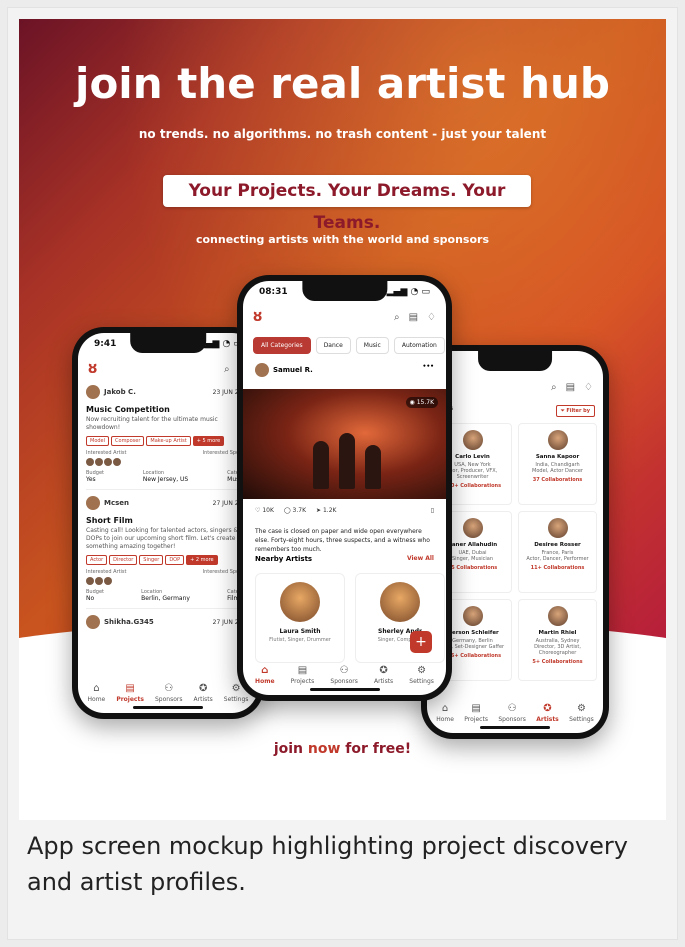 This screenshot has width=685, height=947. Describe the element at coordinates (168, 369) in the screenshot. I see `app-bar: ȣ ⌕▤` at that location.